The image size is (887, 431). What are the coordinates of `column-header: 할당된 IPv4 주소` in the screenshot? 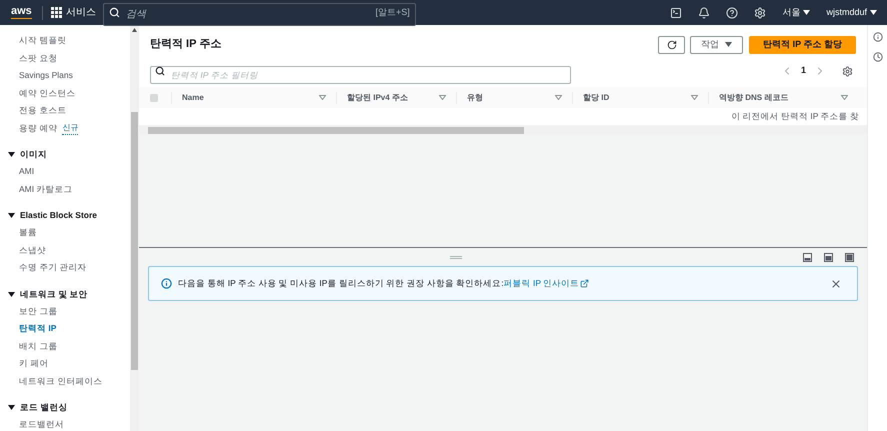 It's located at (377, 98).